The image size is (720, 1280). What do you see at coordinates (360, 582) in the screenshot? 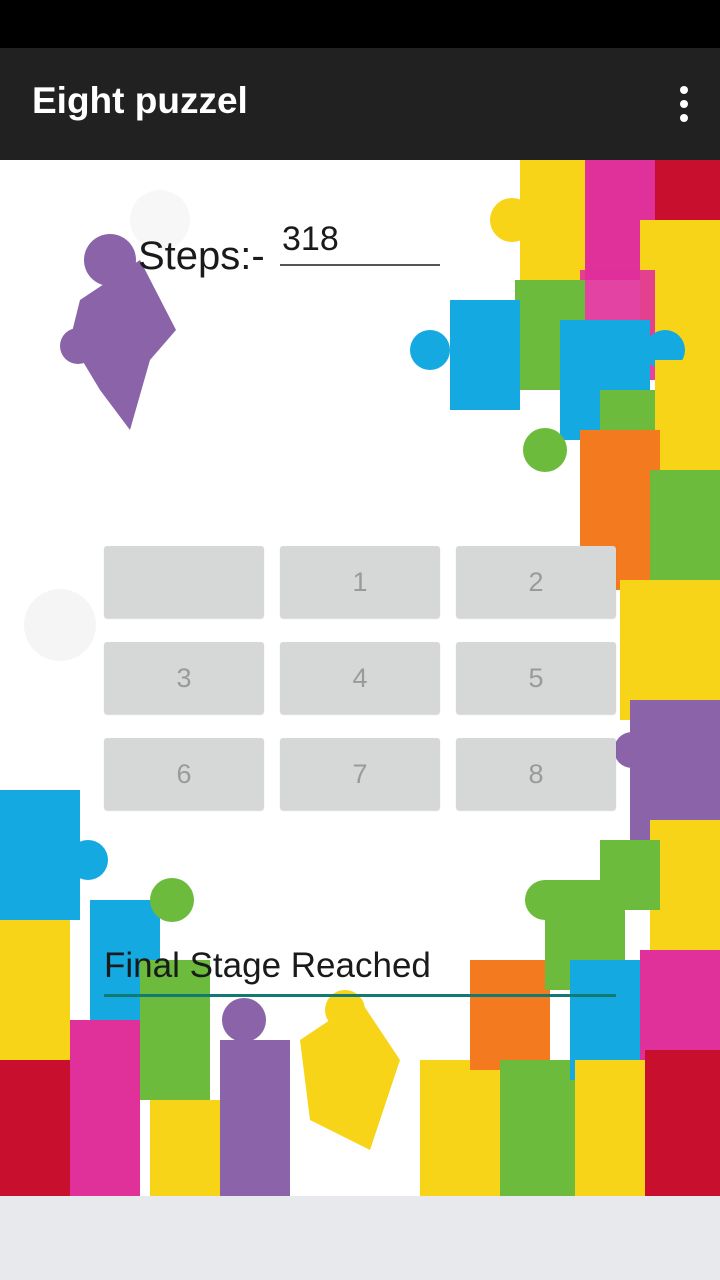
I see `tile-button: 1` at bounding box center [360, 582].